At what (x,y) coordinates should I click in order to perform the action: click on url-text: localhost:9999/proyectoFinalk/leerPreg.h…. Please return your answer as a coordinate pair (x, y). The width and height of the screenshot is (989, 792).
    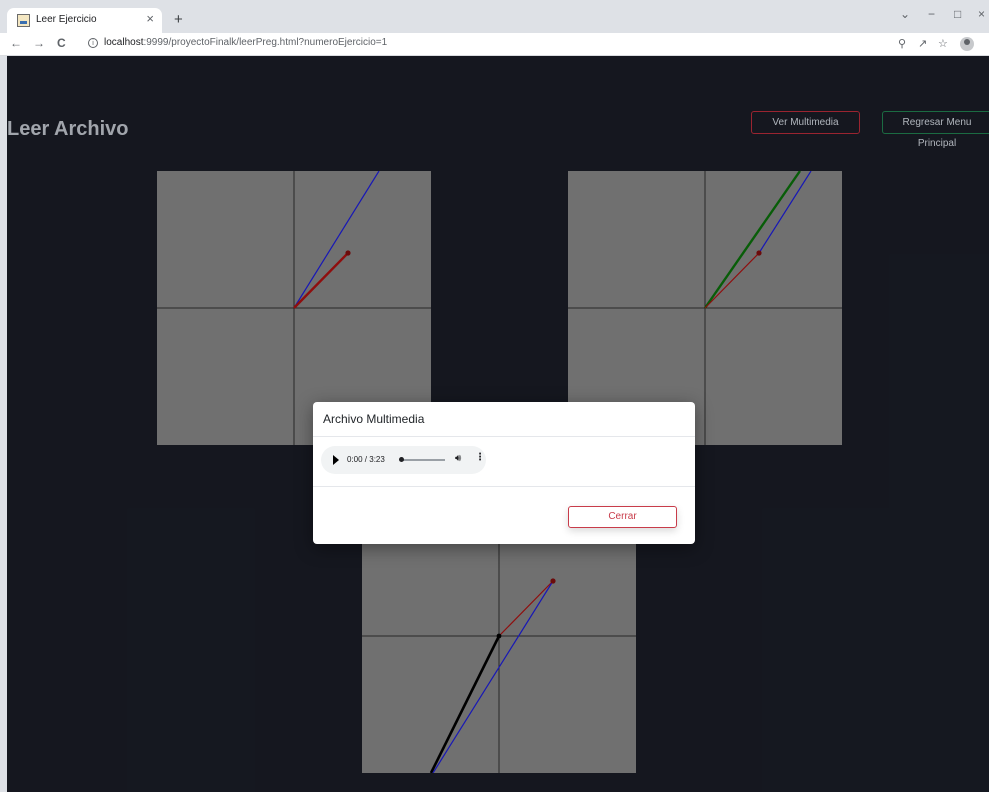
    Looking at the image, I should click on (245, 42).